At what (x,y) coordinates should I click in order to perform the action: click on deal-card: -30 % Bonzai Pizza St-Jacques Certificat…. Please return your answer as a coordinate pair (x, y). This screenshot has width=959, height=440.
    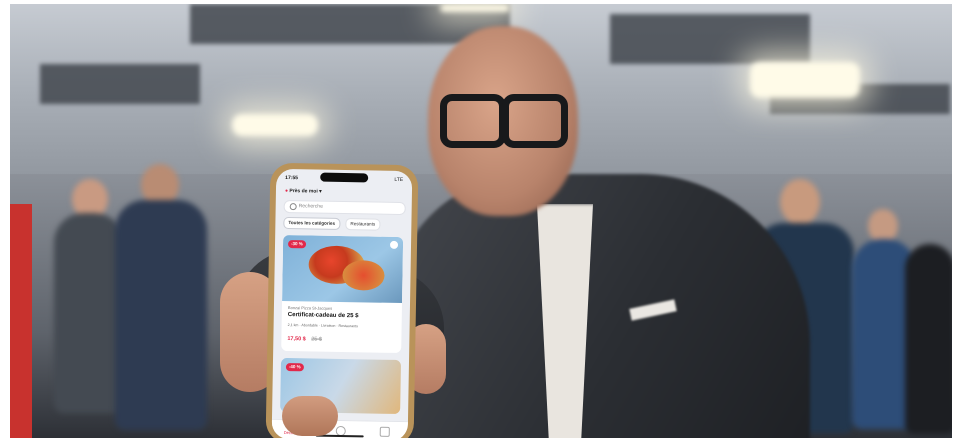
    Looking at the image, I should click on (342, 294).